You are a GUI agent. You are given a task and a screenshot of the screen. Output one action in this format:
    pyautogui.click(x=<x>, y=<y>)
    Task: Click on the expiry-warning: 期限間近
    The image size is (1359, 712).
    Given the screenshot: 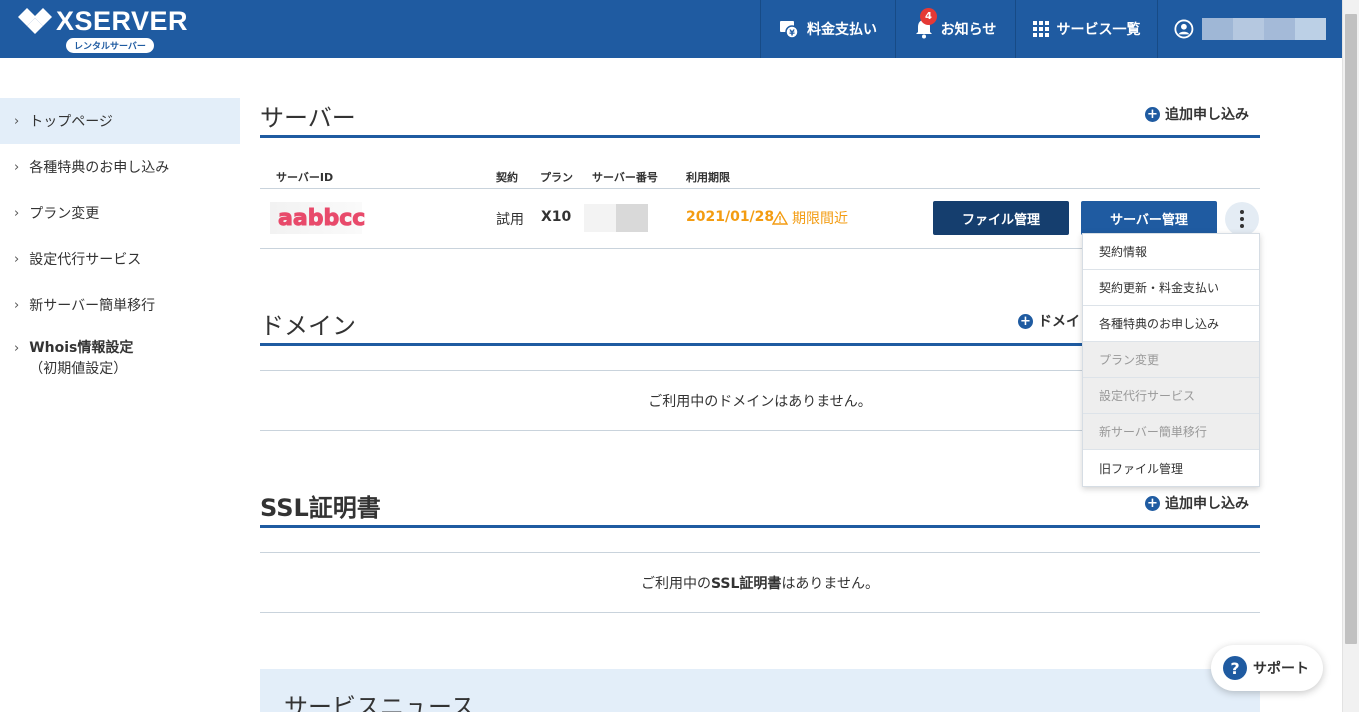 What is the action you would take?
    pyautogui.click(x=810, y=218)
    